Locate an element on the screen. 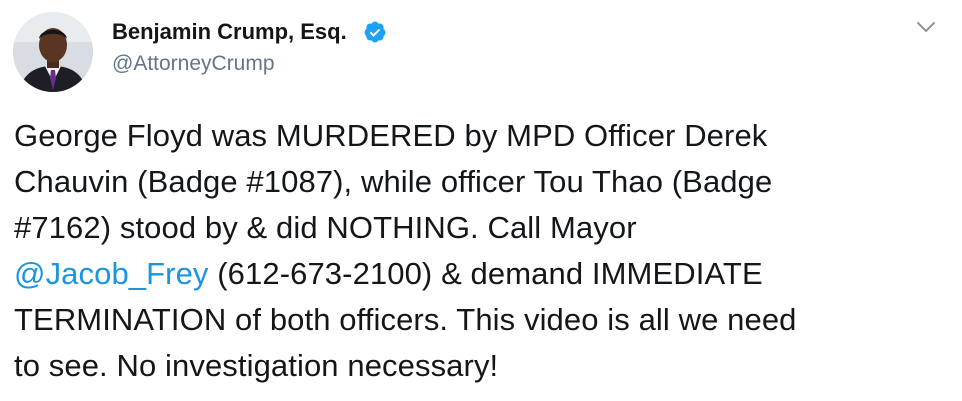 The width and height of the screenshot is (962, 401). avatar-photo-icon is located at coordinates (53, 52).